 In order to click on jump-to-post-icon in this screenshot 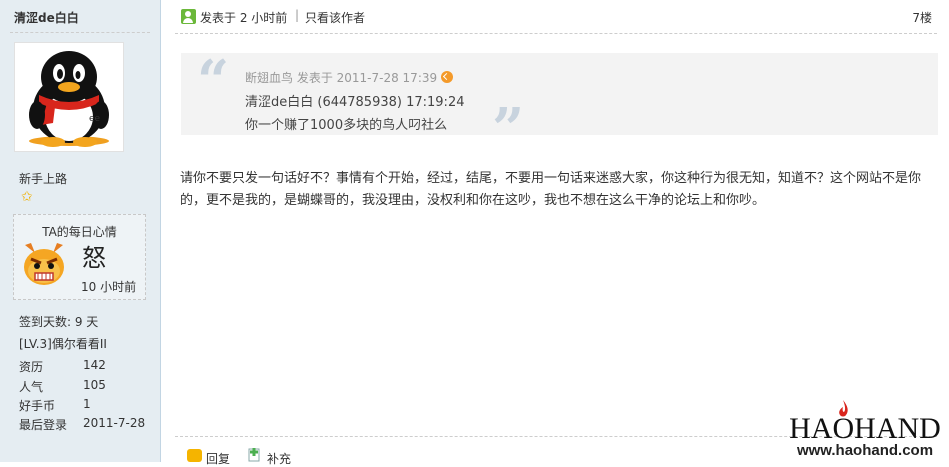, I will do `click(447, 77)`.